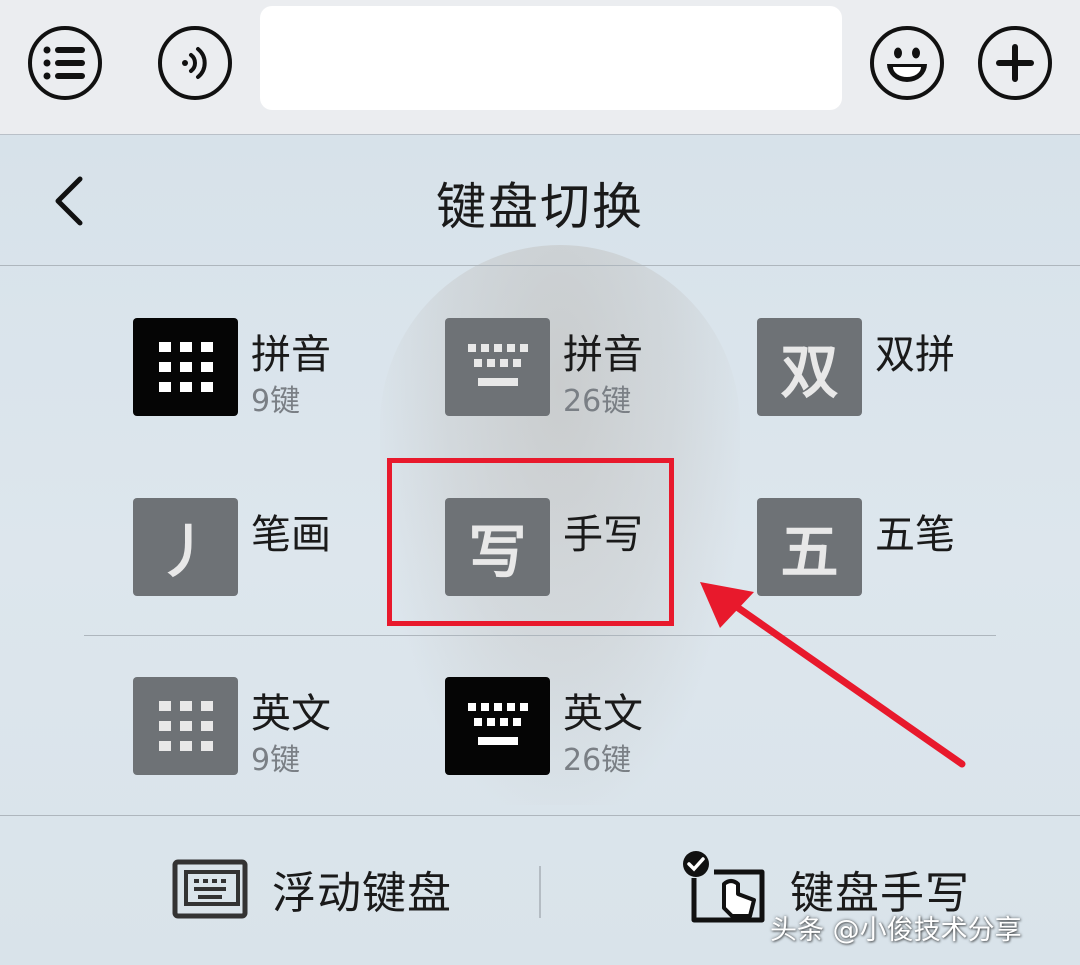  I want to click on pointer-arrow-icon, so click(833, 675).